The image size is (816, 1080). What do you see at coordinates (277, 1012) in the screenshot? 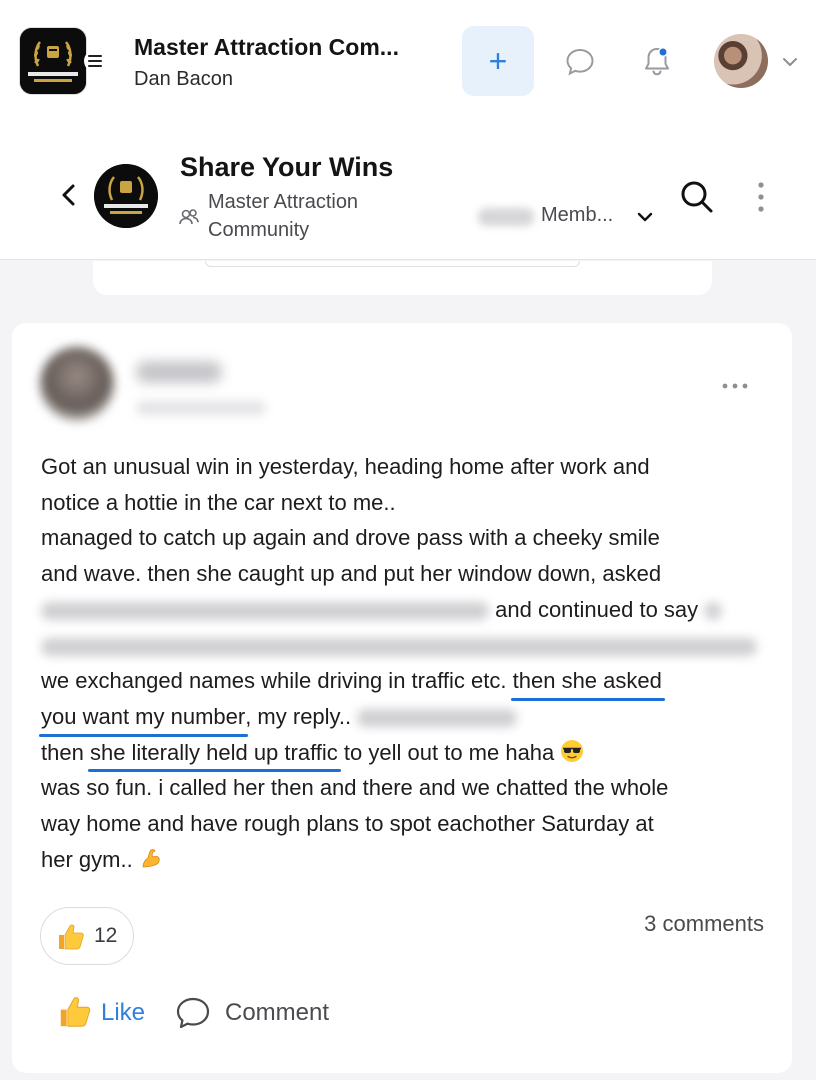
I see `comment-label: Comment` at bounding box center [277, 1012].